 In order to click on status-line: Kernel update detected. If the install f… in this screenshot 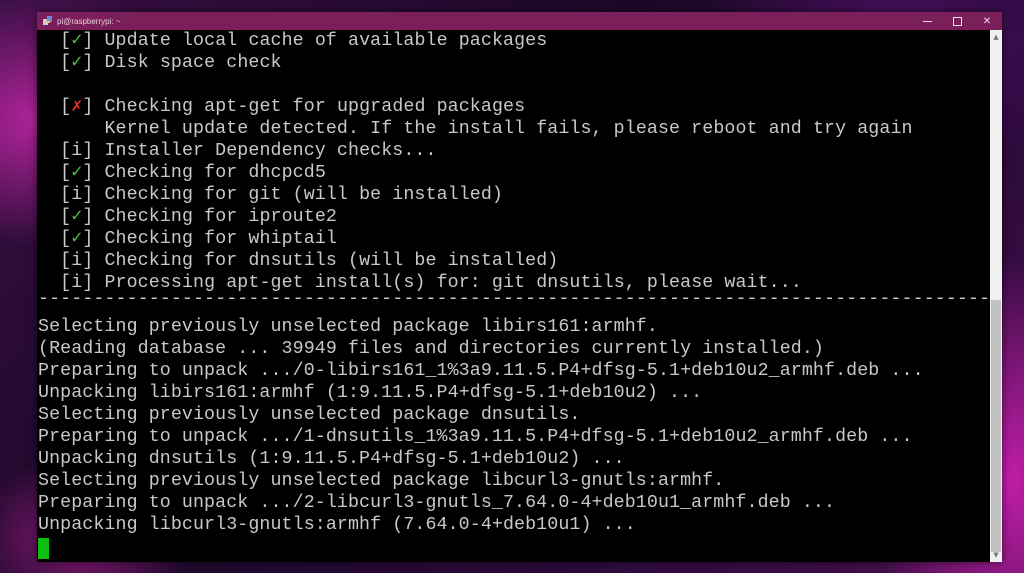, I will do `click(475, 129)`.